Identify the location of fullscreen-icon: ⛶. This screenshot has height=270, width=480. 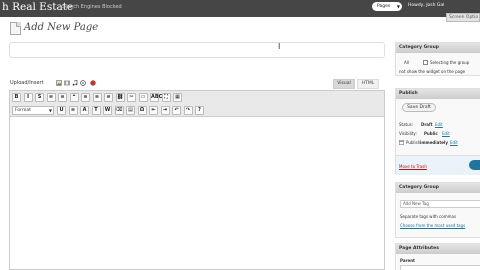
(166, 97).